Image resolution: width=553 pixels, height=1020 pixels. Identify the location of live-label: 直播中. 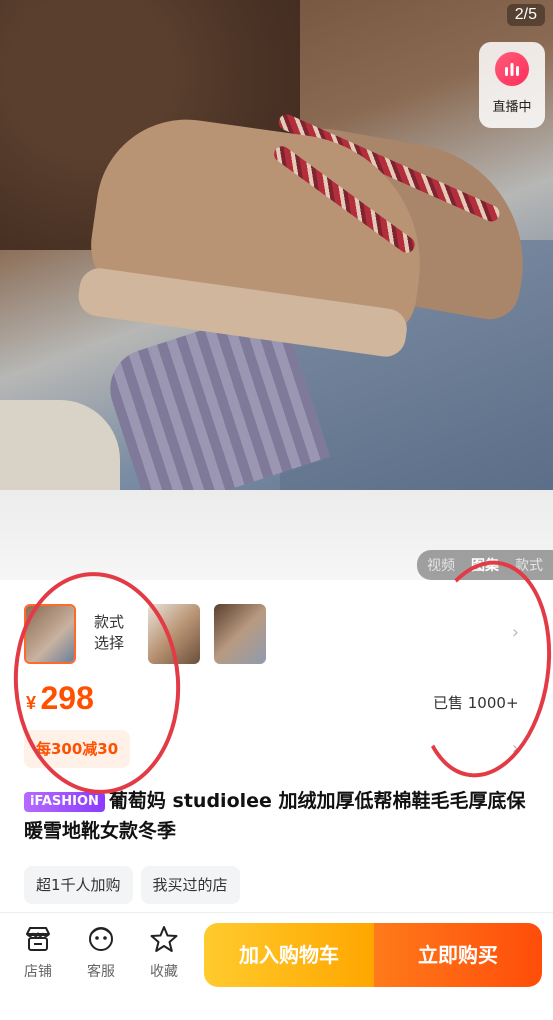
(512, 107).